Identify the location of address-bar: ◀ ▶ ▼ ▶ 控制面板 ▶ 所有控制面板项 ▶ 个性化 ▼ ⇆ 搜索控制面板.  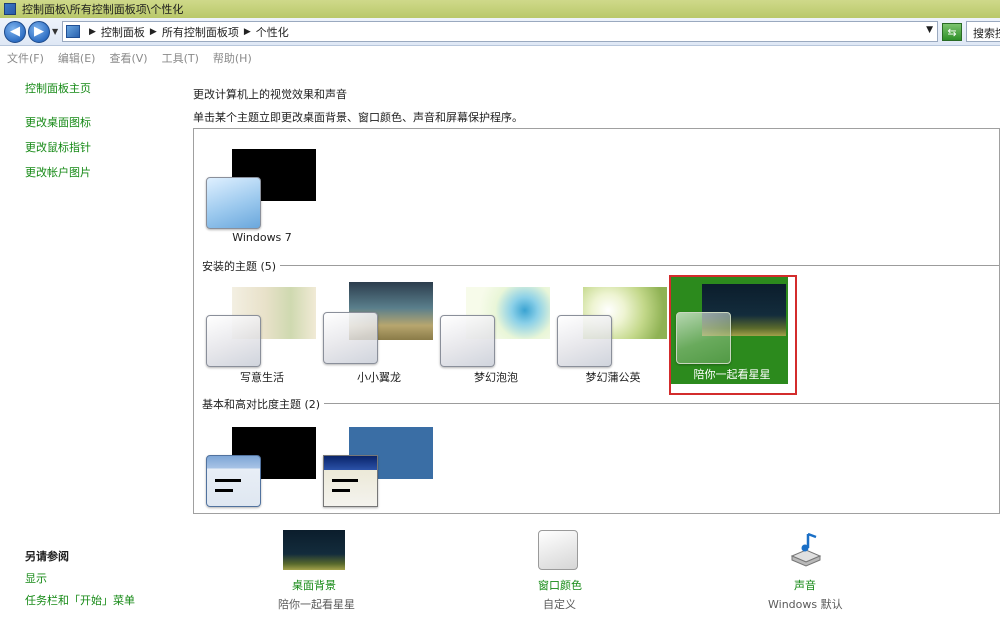
(500, 32).